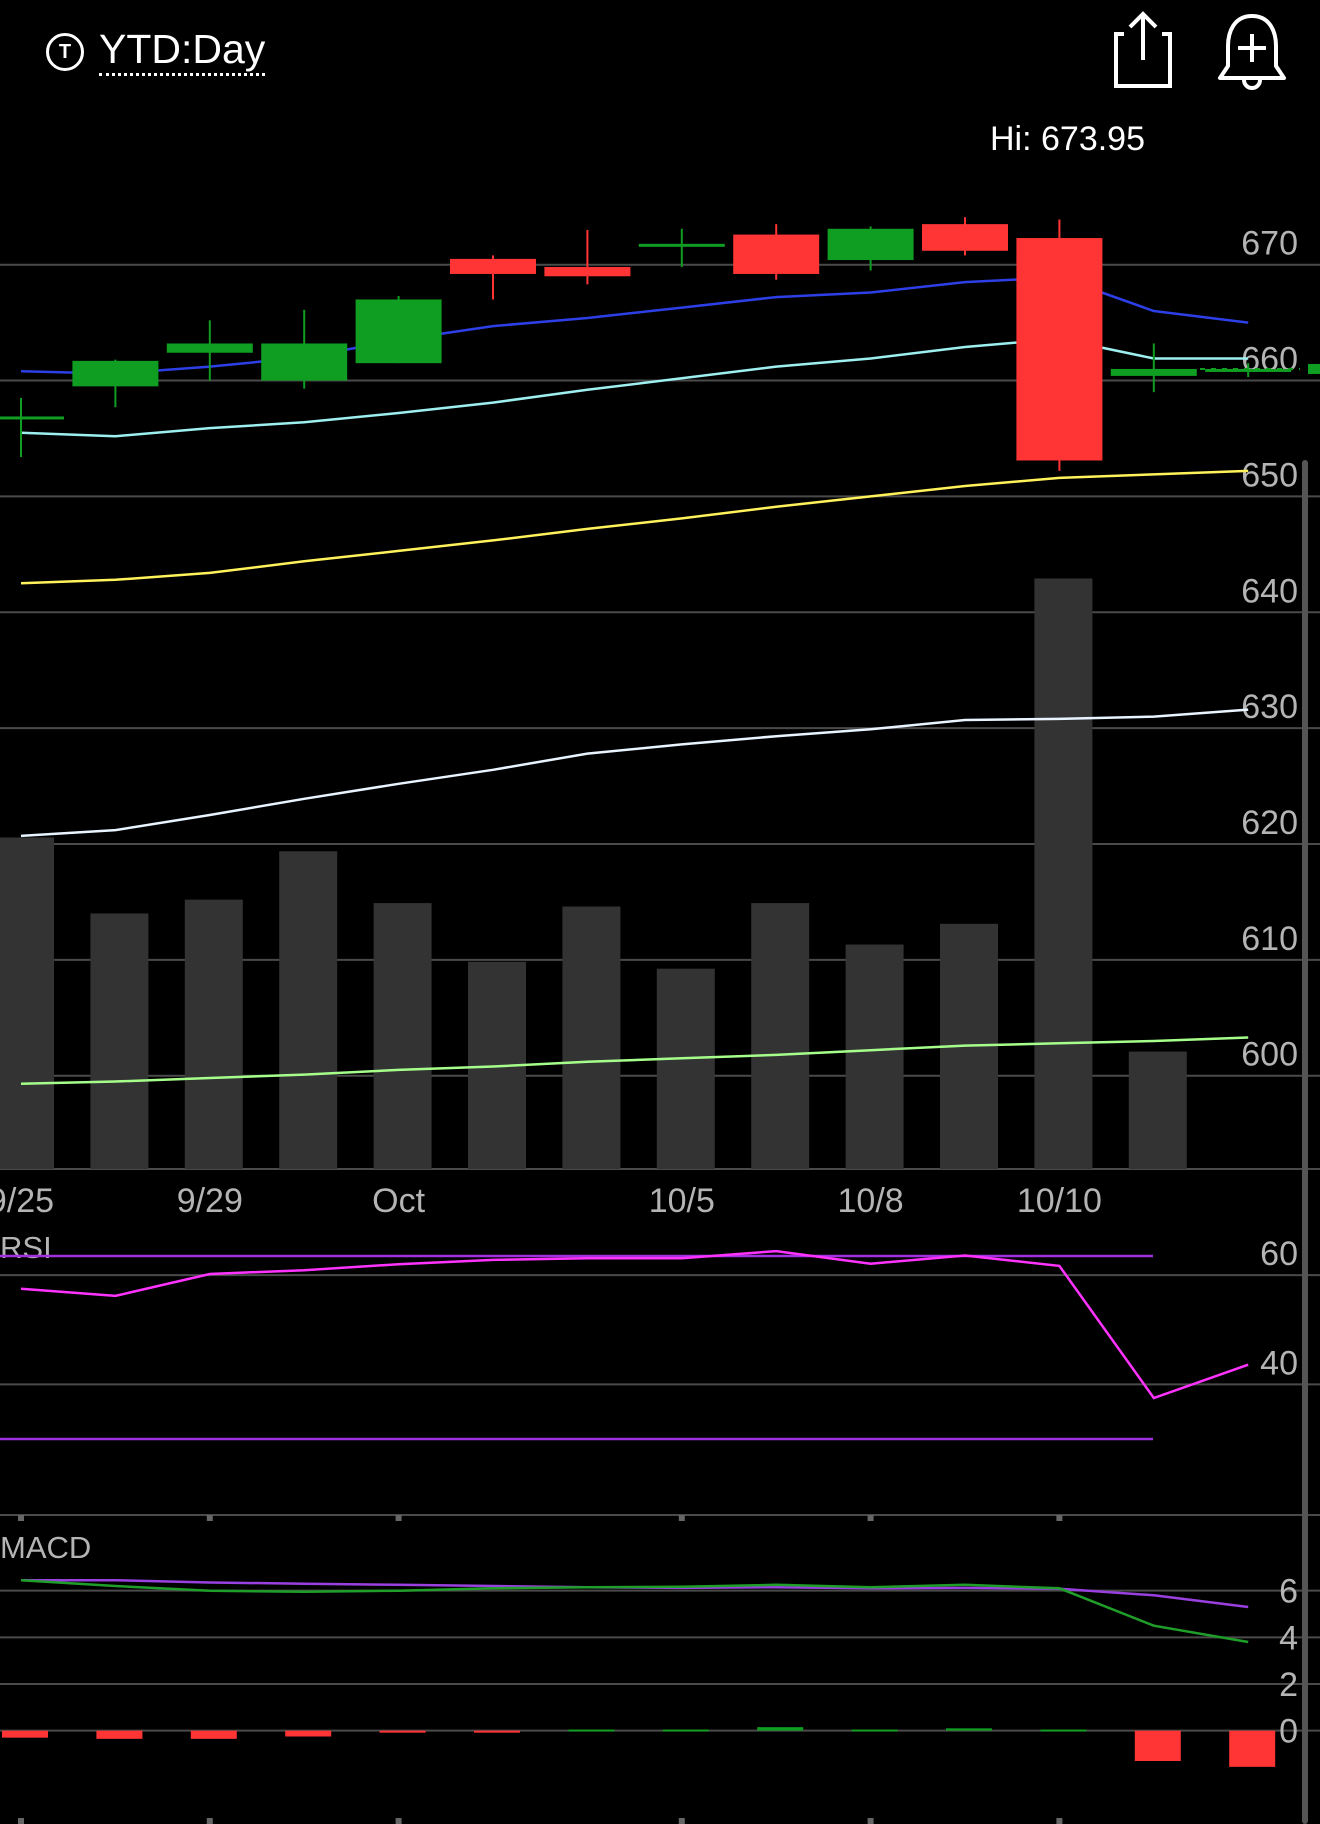 The width and height of the screenshot is (1320, 1824). What do you see at coordinates (210, 1201) in the screenshot?
I see `x-axis-label: 9/29` at bounding box center [210, 1201].